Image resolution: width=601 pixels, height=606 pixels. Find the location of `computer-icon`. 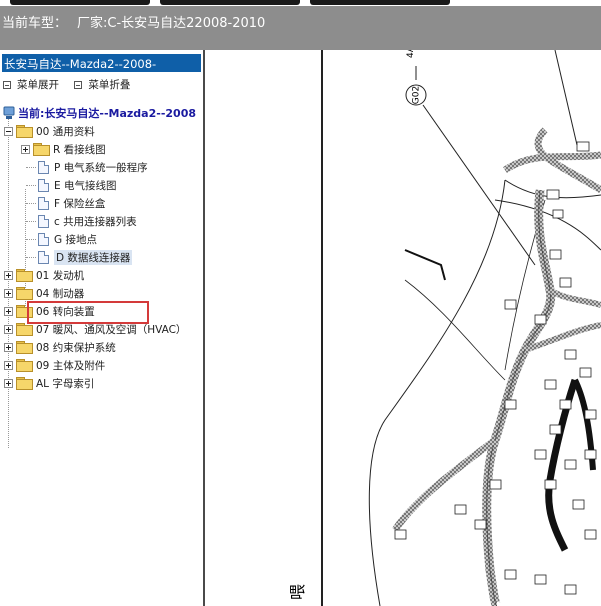

computer-icon is located at coordinates (9, 112).